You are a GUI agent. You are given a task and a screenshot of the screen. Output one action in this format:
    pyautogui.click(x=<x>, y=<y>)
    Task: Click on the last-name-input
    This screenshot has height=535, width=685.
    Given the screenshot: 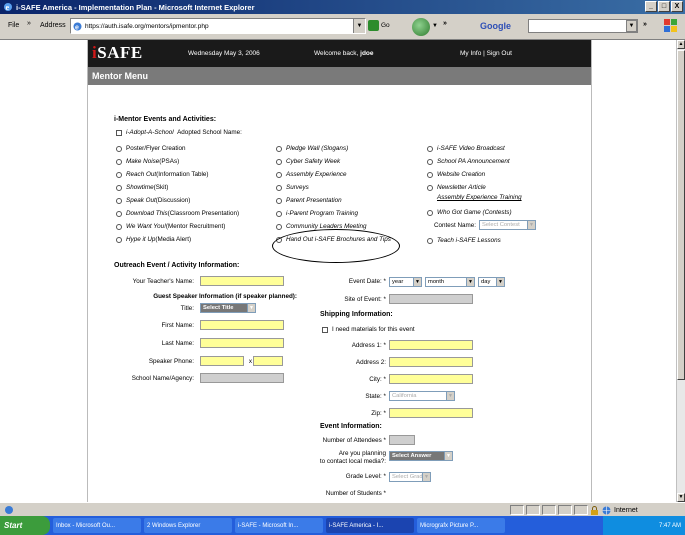 What is the action you would take?
    pyautogui.click(x=242, y=343)
    